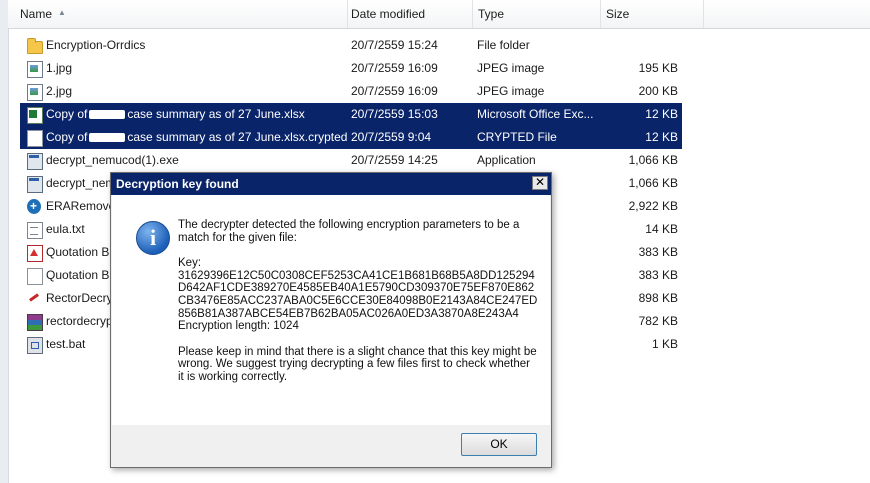 The width and height of the screenshot is (870, 483). What do you see at coordinates (506, 160) in the screenshot?
I see `file-type: Application` at bounding box center [506, 160].